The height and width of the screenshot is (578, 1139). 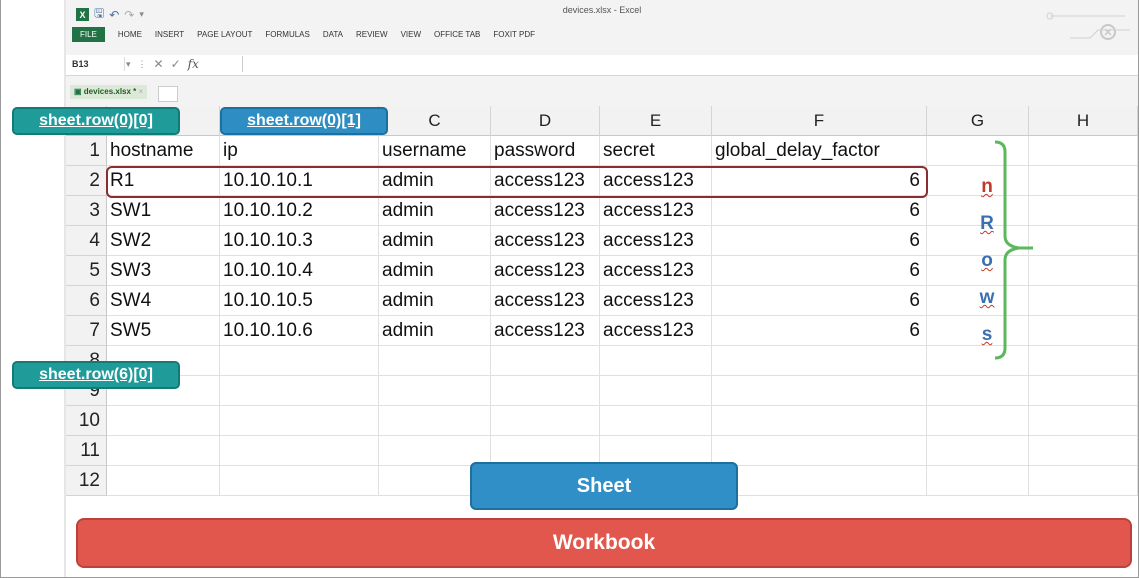 I want to click on cell-a1: hostname, so click(x=163, y=151).